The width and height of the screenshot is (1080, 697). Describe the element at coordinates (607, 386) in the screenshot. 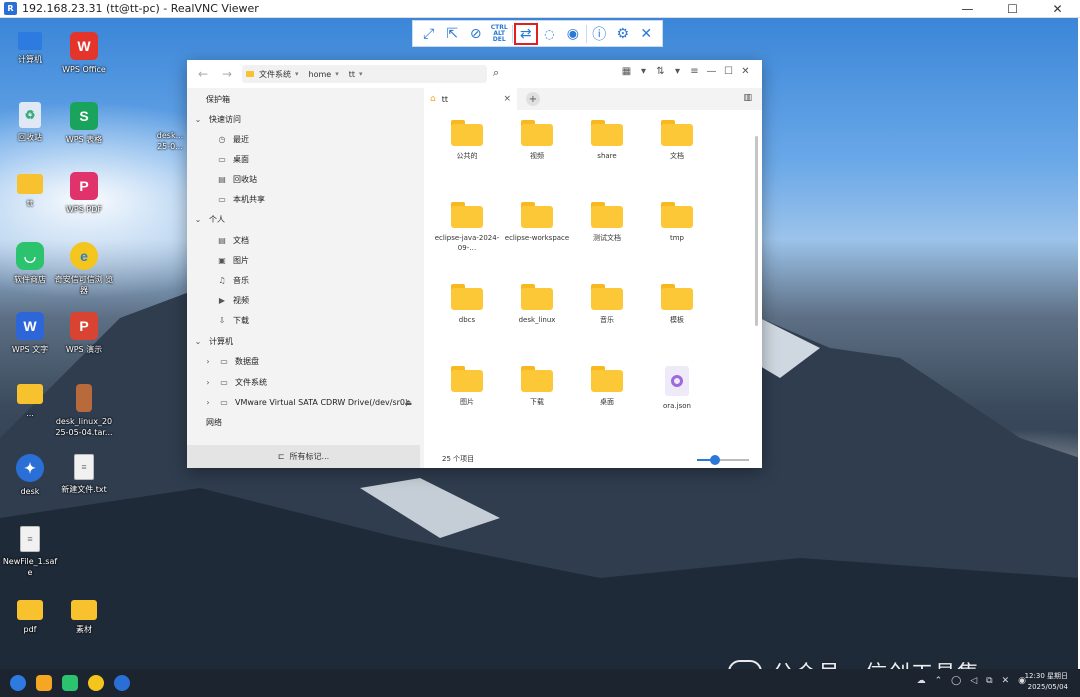

I see `file-item: 桌面` at that location.